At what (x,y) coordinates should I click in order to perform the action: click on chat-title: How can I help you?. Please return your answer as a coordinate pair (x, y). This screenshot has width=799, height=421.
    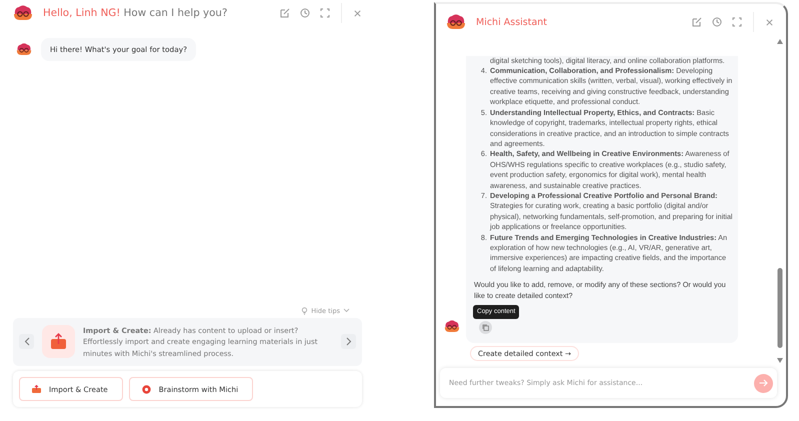
    Looking at the image, I should click on (176, 13).